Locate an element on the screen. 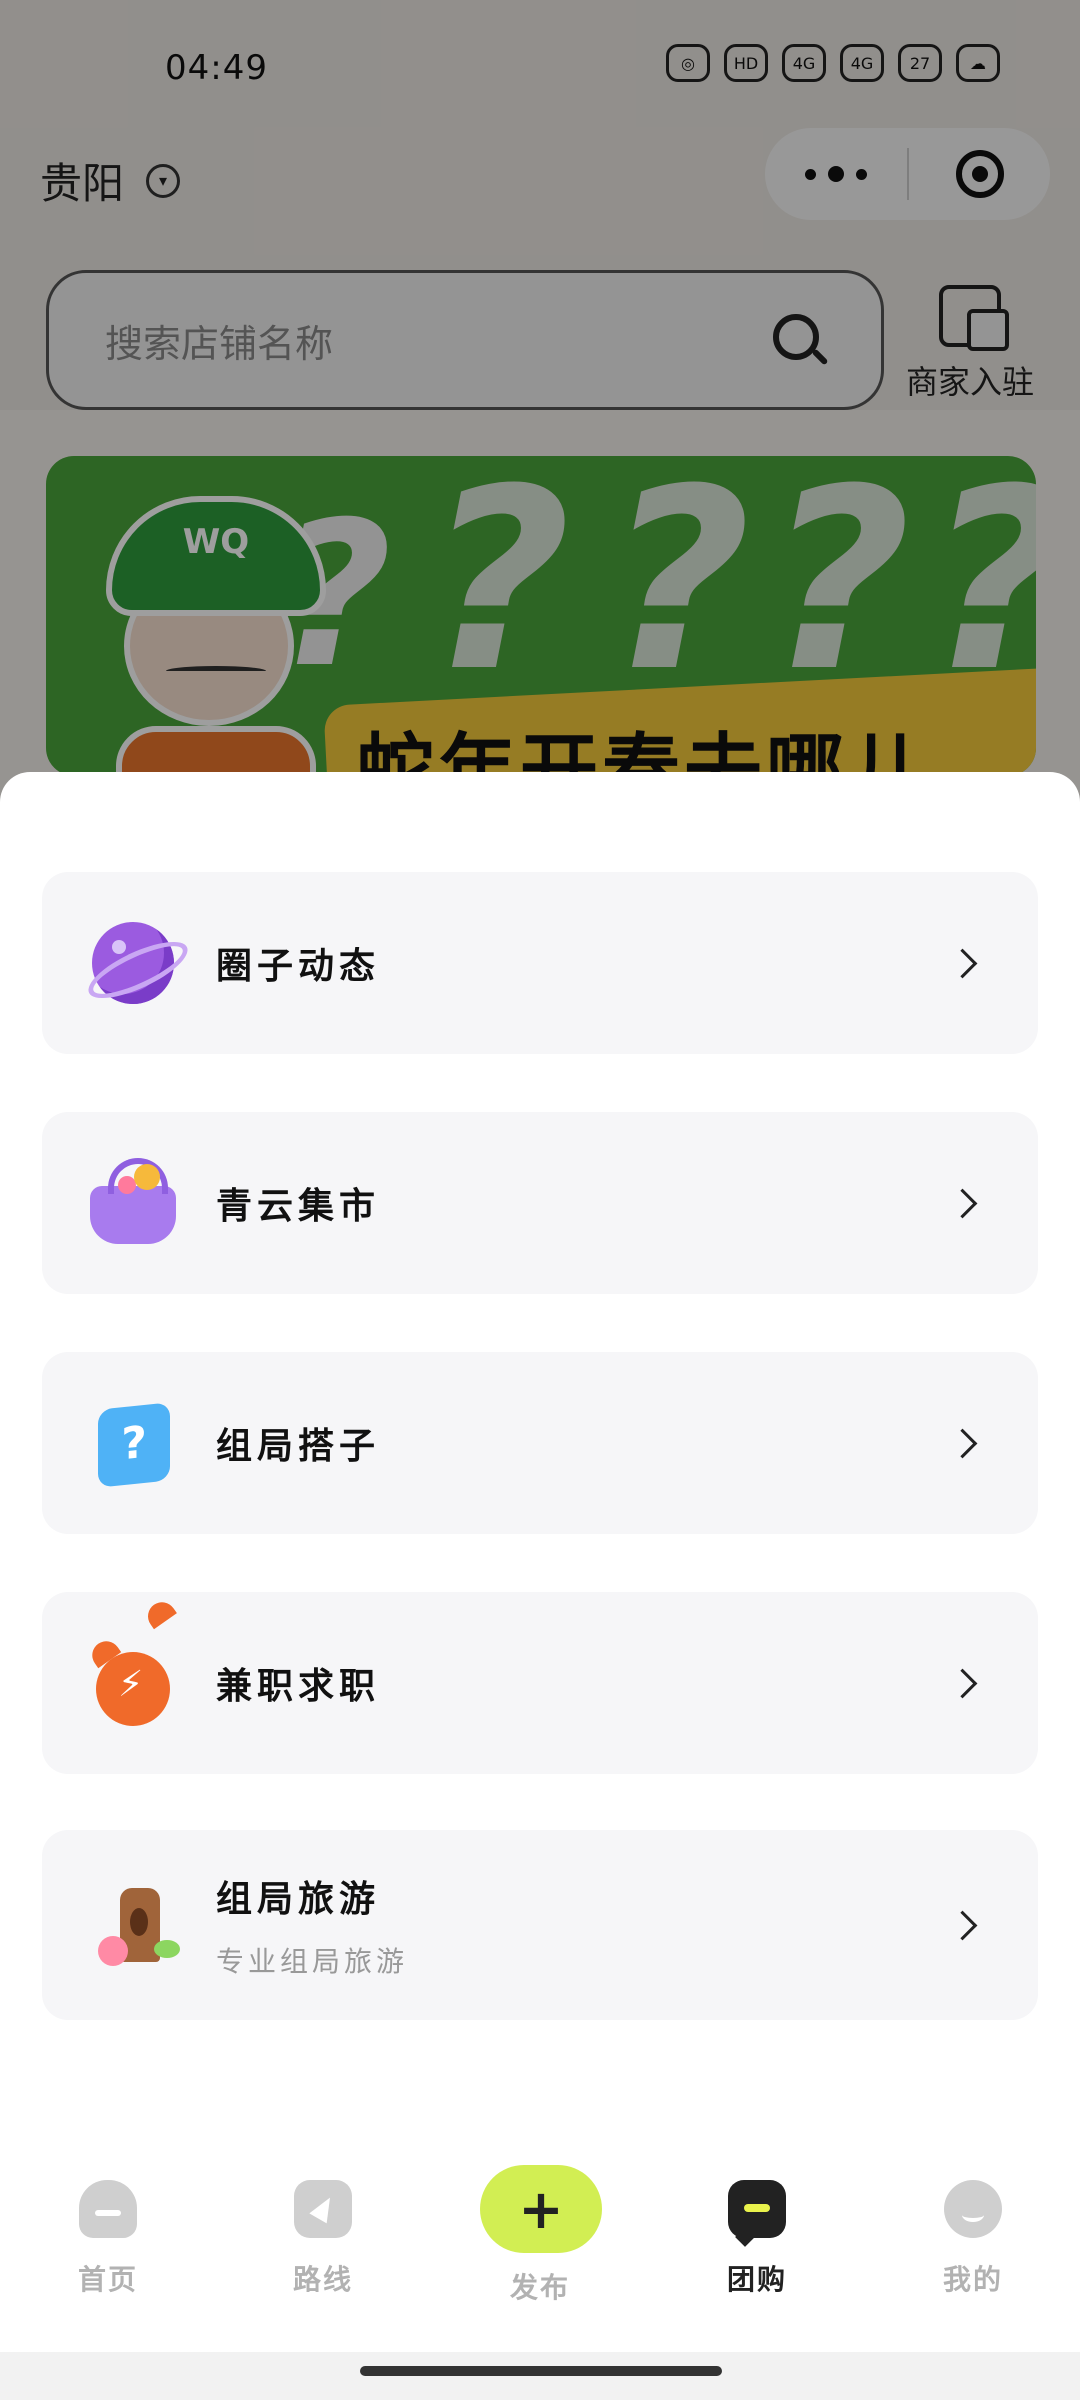 The height and width of the screenshot is (2400, 1080). tab-label: 团购 is located at coordinates (756, 2279).